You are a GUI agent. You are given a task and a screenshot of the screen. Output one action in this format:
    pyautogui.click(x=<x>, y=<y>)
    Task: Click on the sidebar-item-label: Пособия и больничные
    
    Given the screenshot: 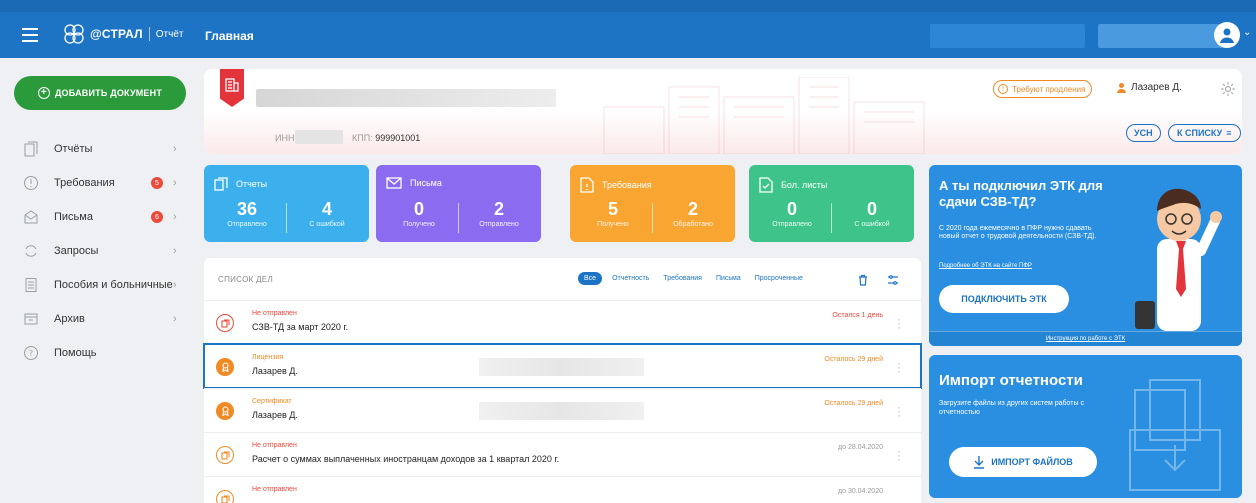 What is the action you would take?
    pyautogui.click(x=113, y=285)
    